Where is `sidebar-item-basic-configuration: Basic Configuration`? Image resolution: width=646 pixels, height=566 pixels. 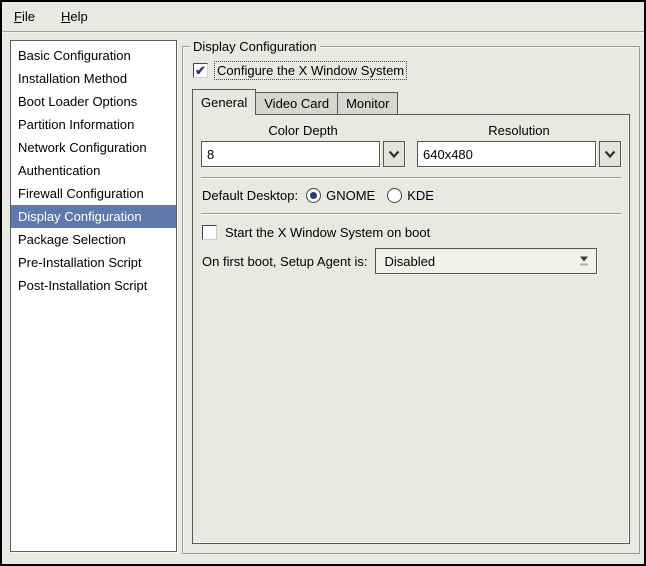
sidebar-item-basic-configuration: Basic Configuration is located at coordinates (93, 55).